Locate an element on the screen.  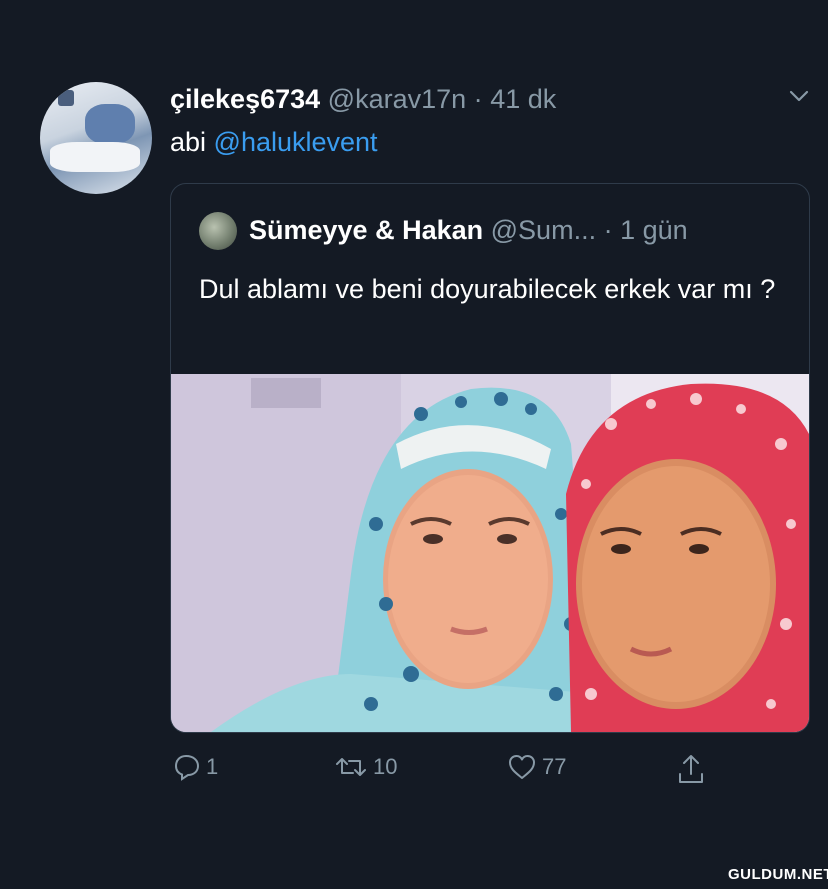
quoted-header: Sümeyye & Hakan @Sum... · 1 gün is located at coordinates (468, 230).